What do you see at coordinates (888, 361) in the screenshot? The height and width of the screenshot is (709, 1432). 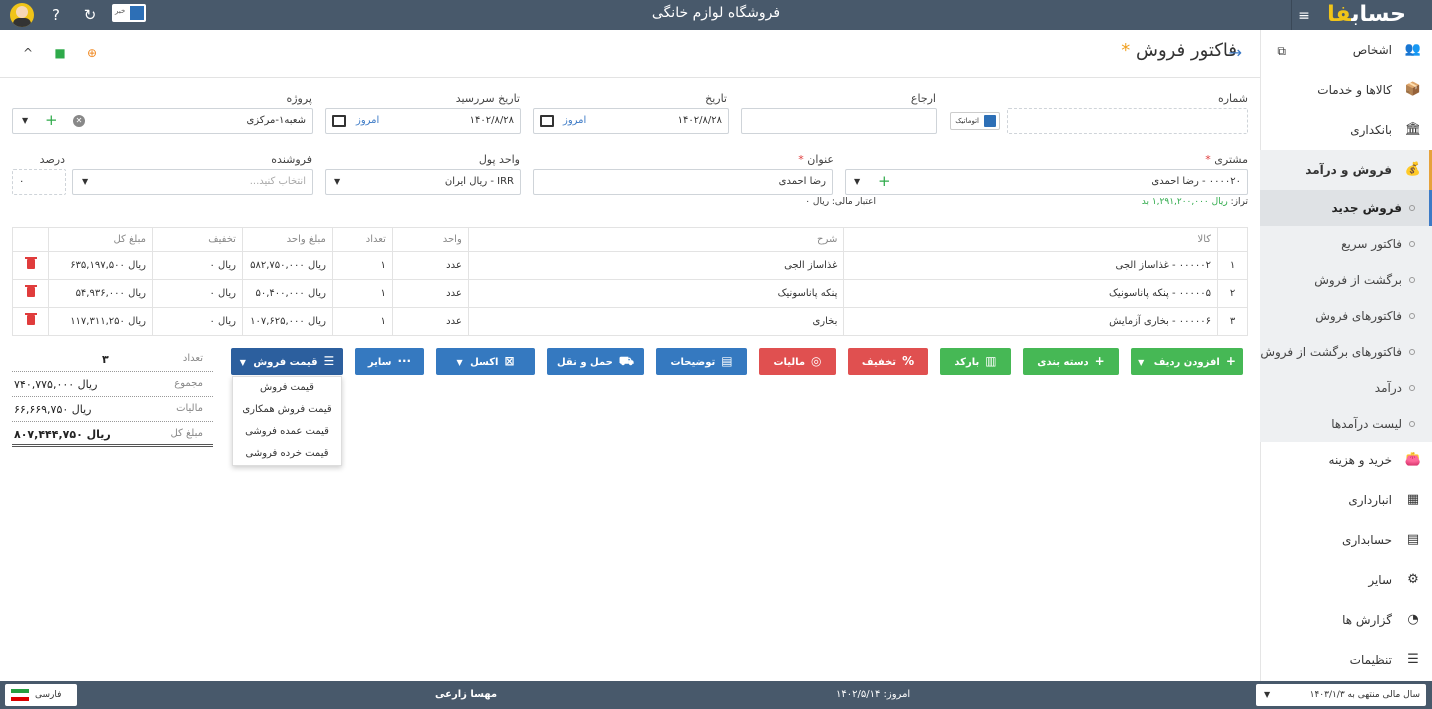 I see `discount-button: %تخفیف` at bounding box center [888, 361].